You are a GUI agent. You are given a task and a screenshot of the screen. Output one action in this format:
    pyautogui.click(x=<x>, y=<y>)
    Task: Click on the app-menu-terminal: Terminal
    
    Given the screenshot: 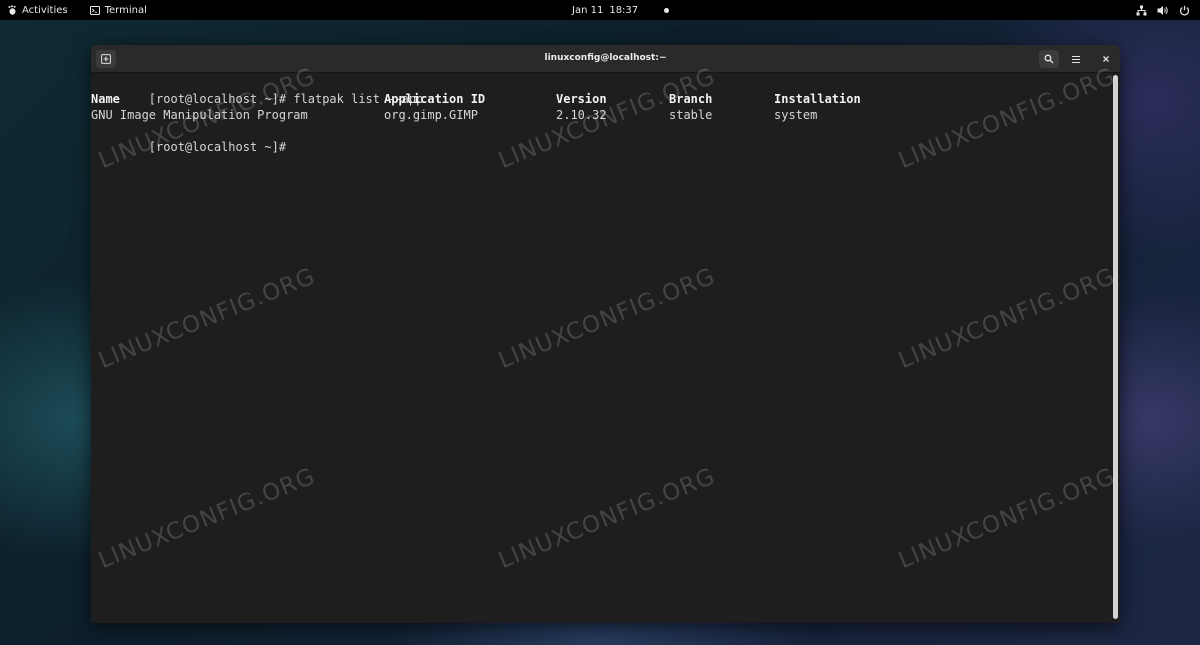 What is the action you would take?
    pyautogui.click(x=118, y=10)
    